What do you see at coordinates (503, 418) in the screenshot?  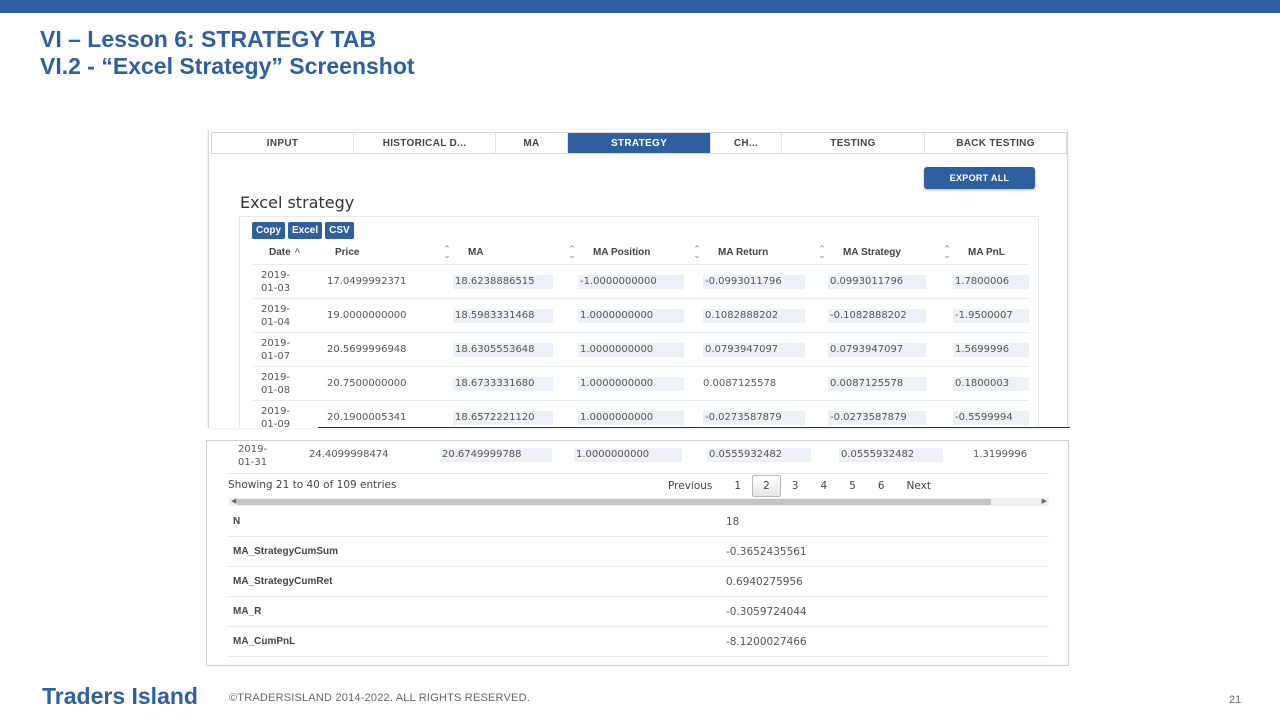 I see `cell-ma: 18.6572221120` at bounding box center [503, 418].